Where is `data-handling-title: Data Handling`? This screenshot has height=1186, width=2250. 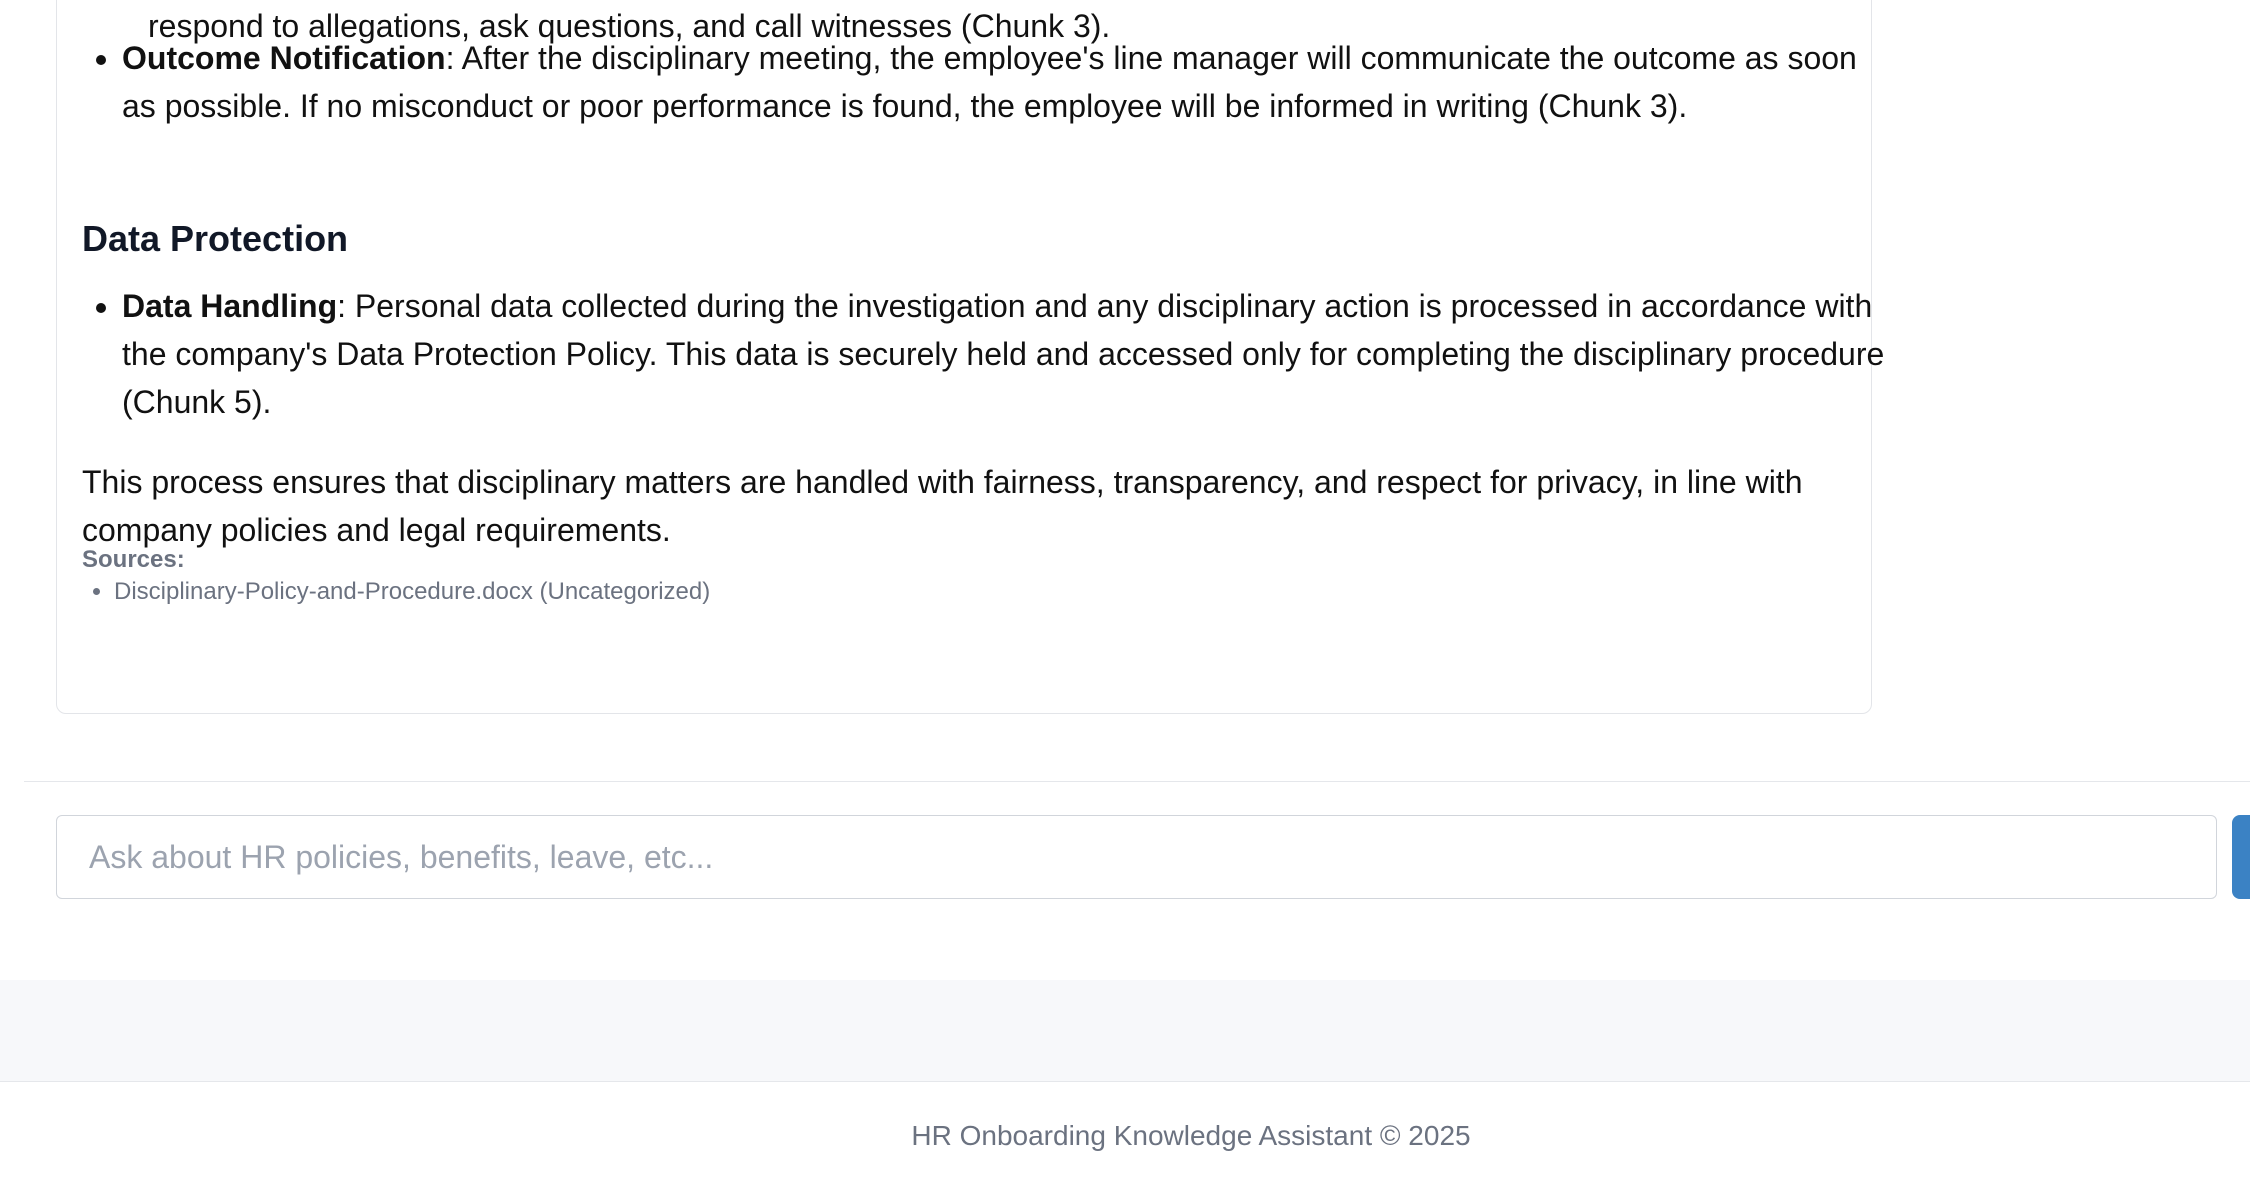
data-handling-title: Data Handling is located at coordinates (230, 306).